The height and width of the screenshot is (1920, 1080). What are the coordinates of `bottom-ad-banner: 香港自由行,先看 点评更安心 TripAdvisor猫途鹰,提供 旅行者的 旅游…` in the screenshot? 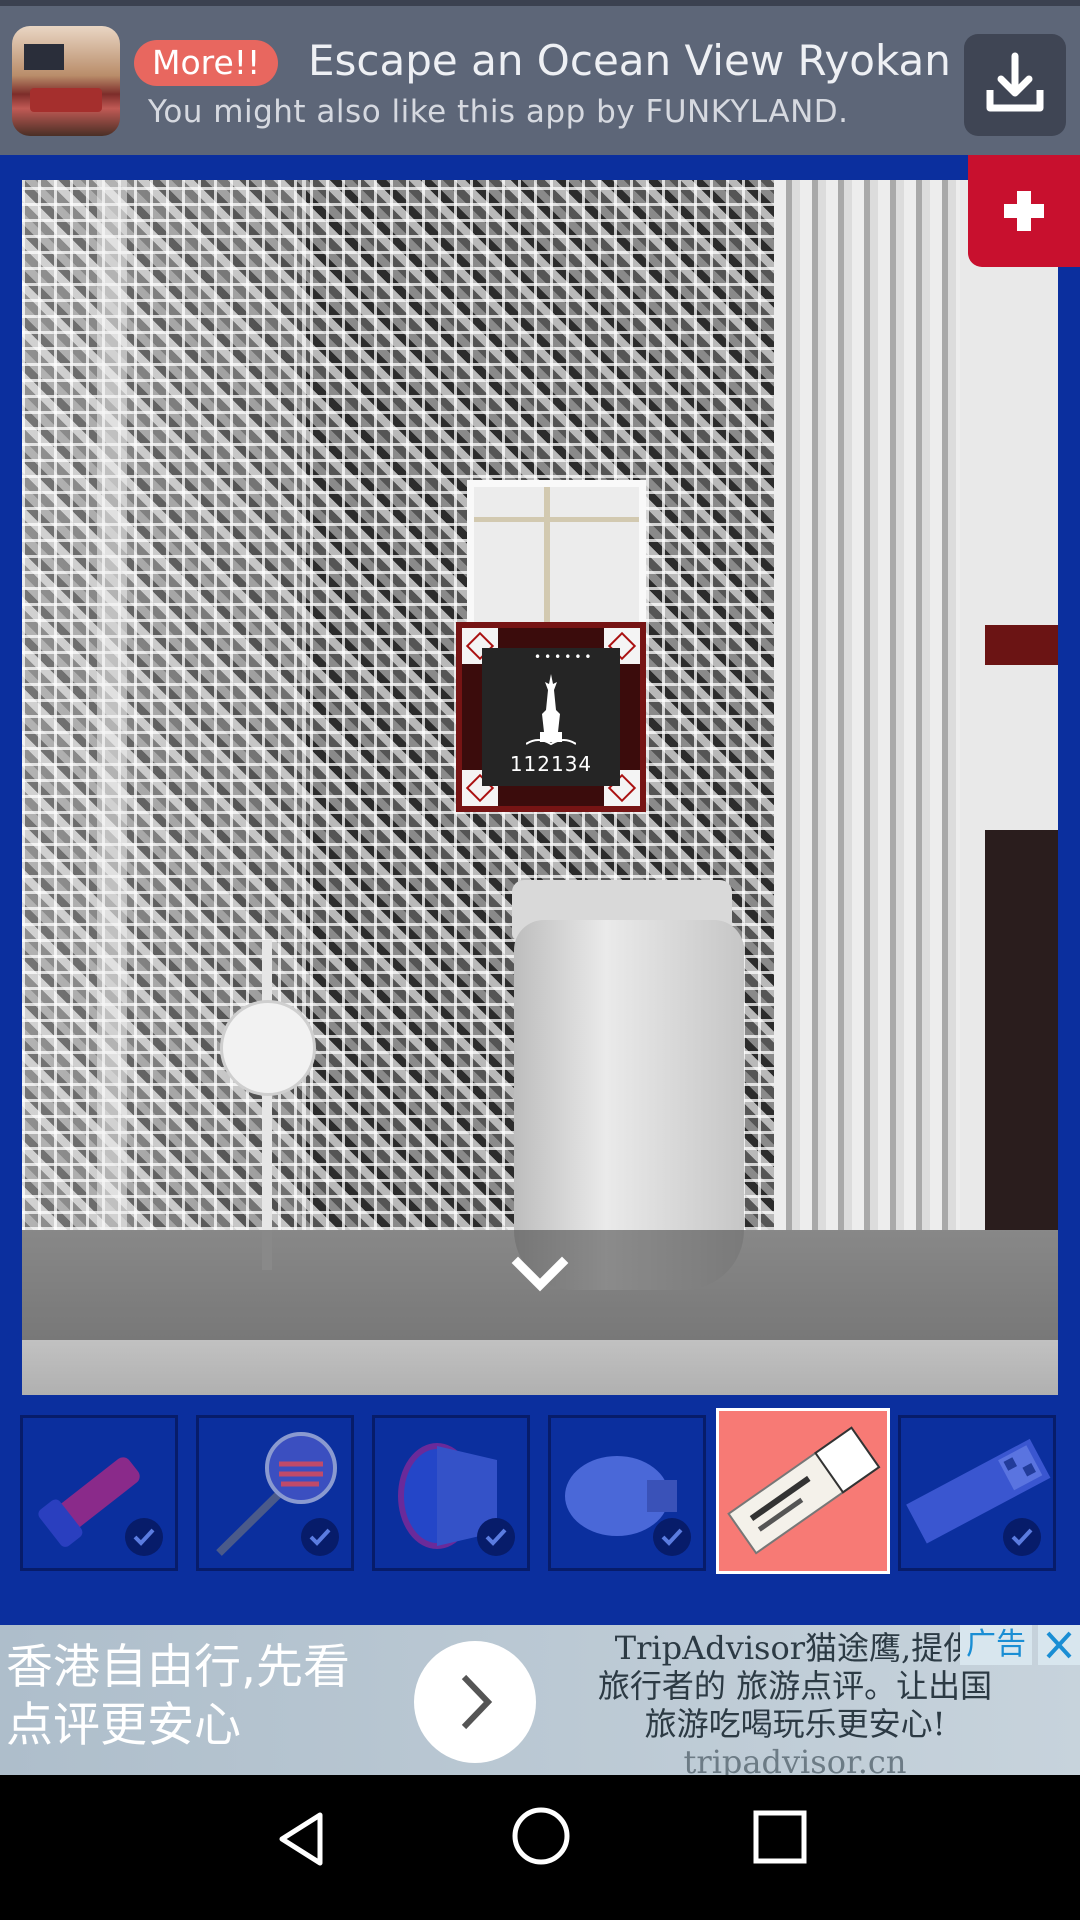 It's located at (540, 1700).